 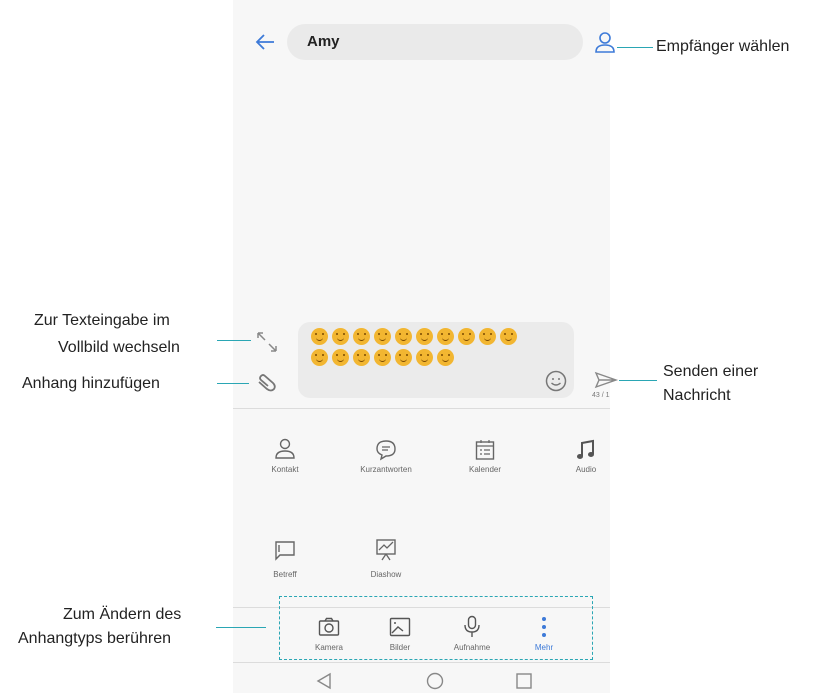 I want to click on image-icon, so click(x=400, y=627).